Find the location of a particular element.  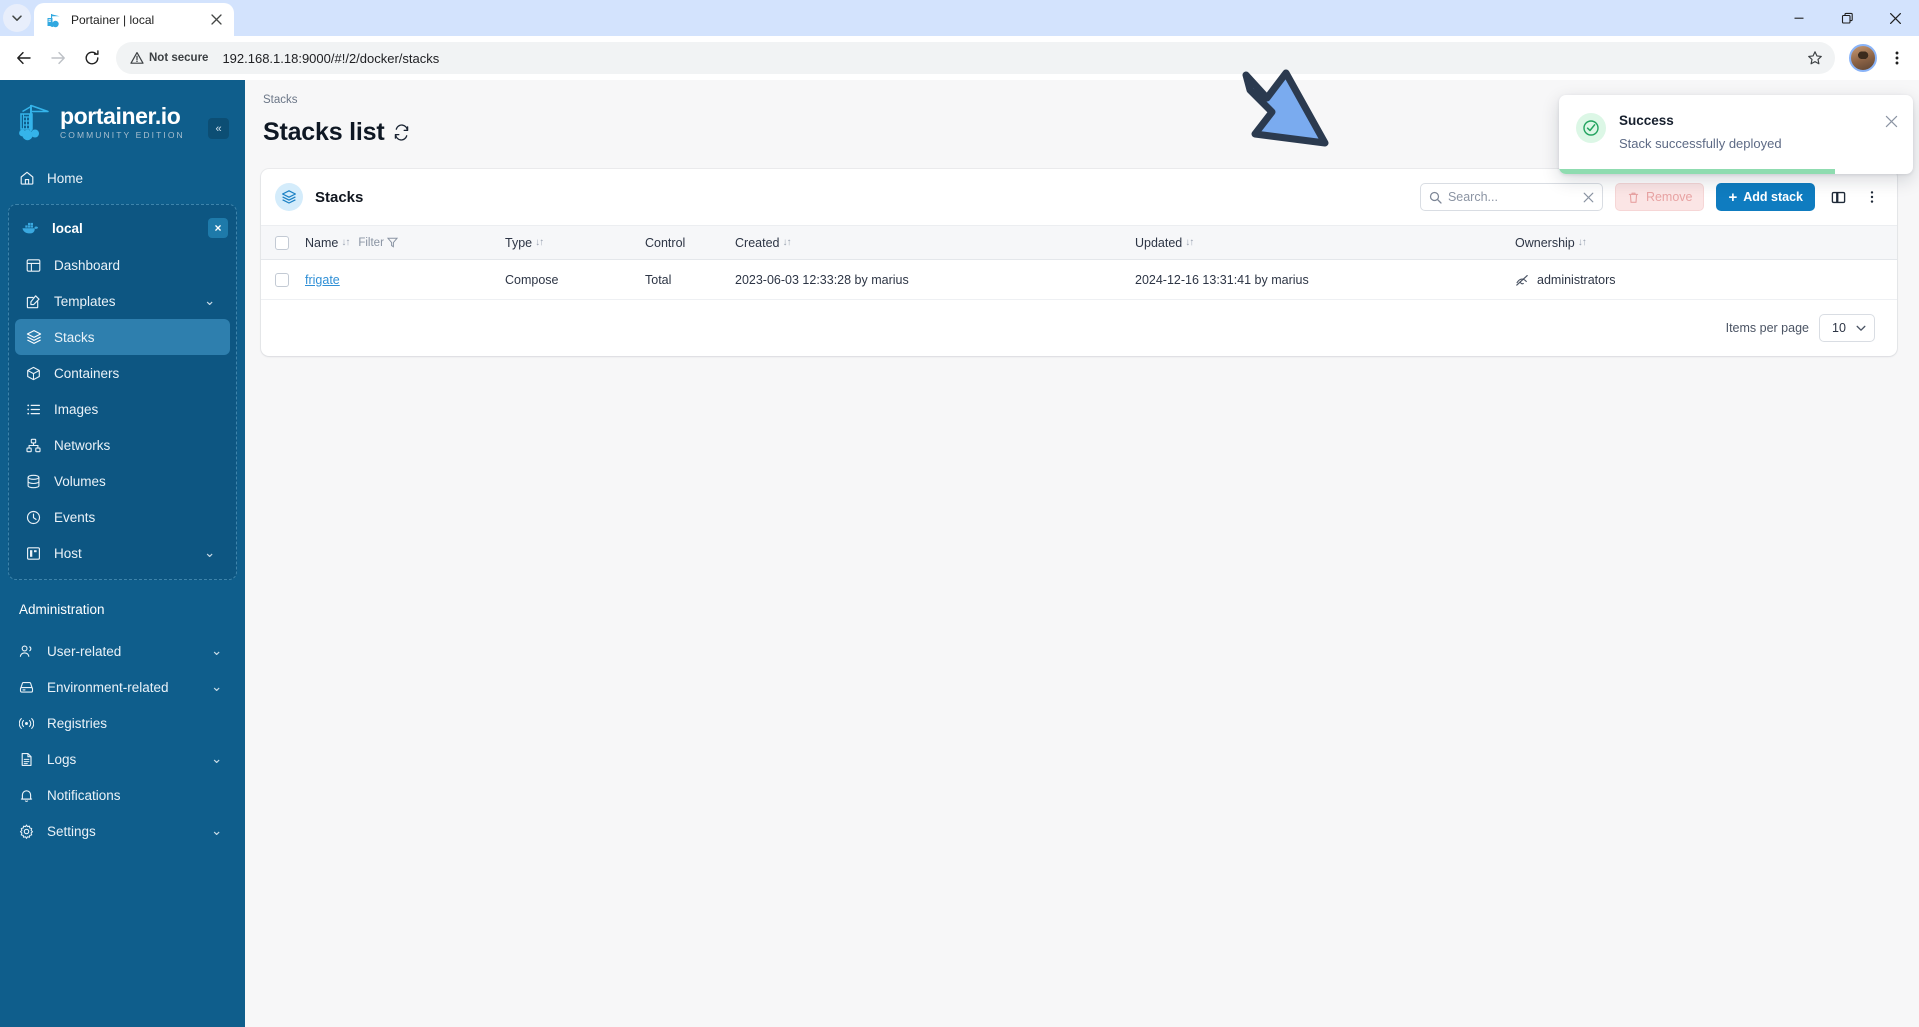

sidebar-item-containers: Containers is located at coordinates (122, 373).